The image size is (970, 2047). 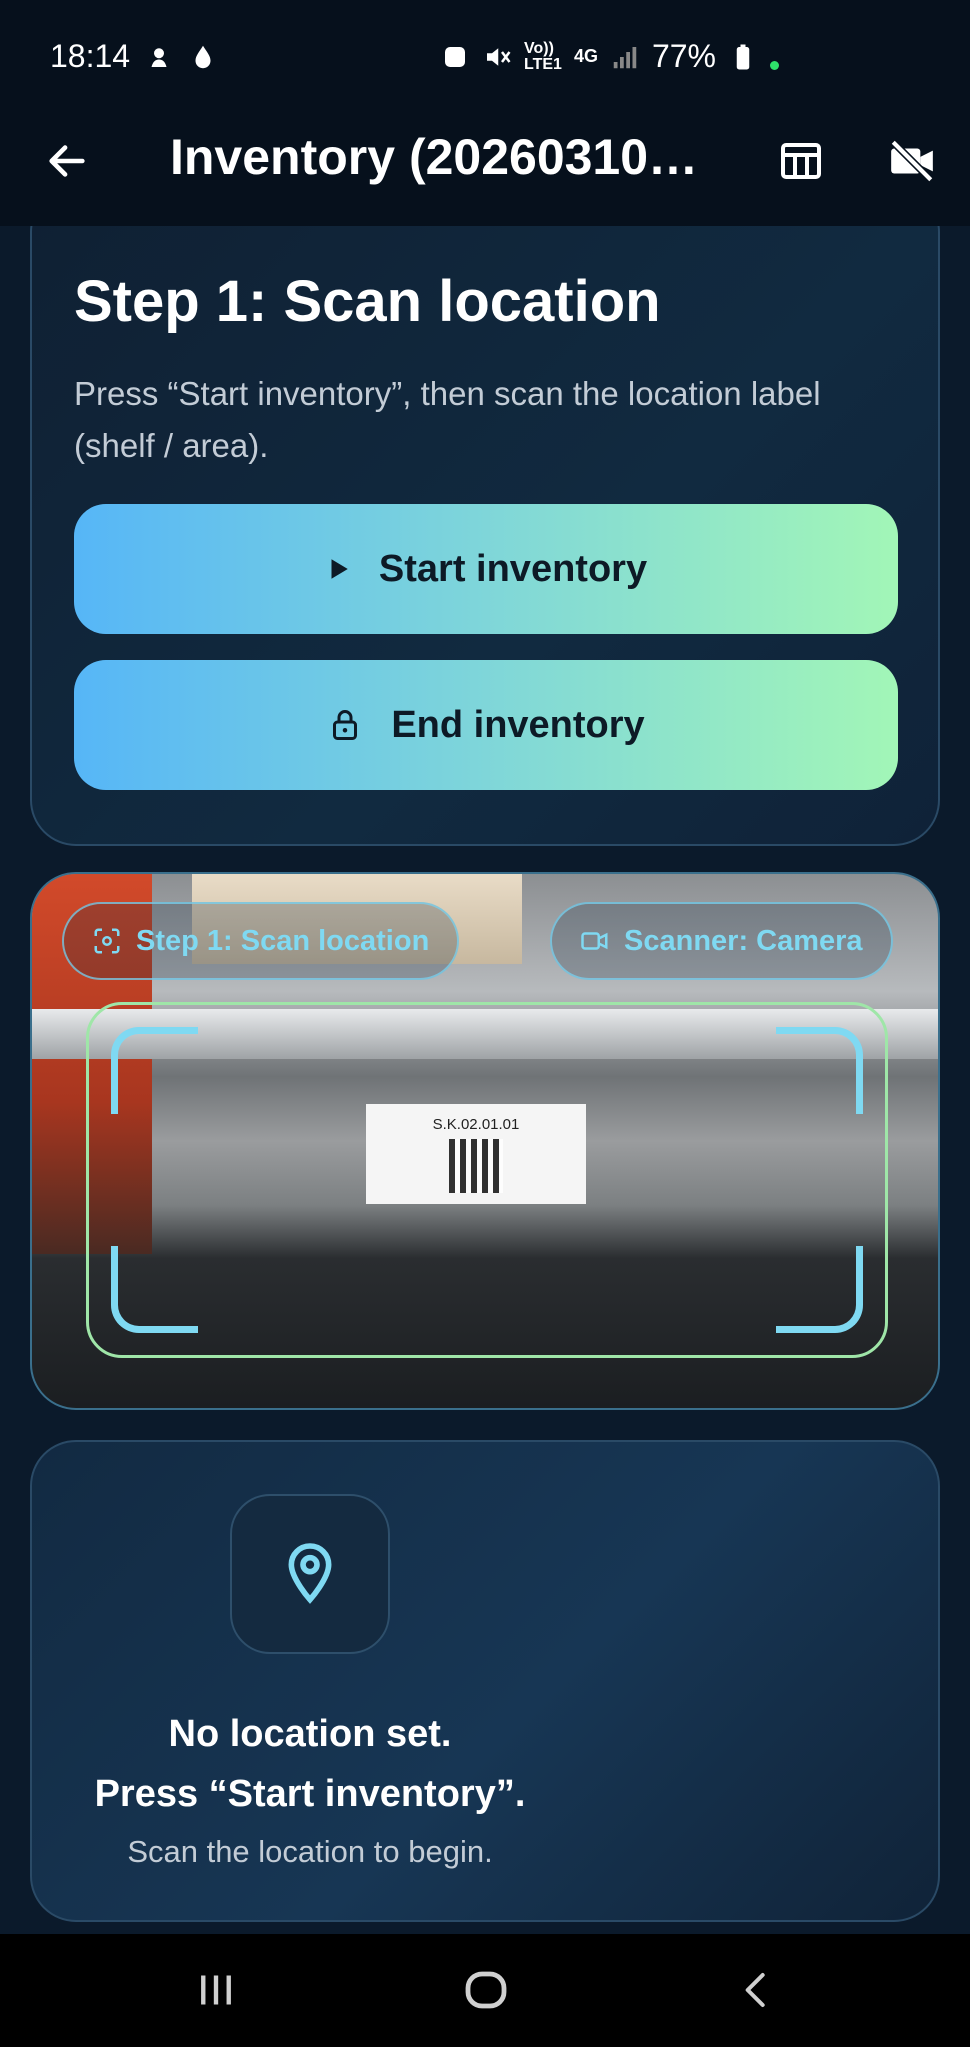 I want to click on system-back-button, so click(x=756, y=1990).